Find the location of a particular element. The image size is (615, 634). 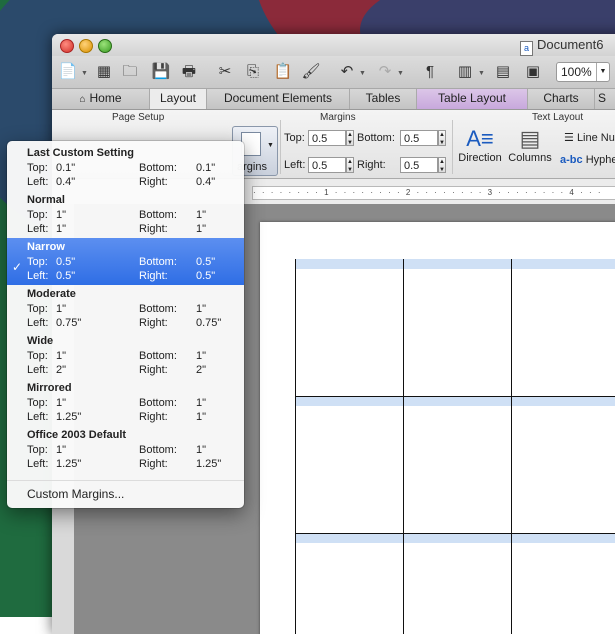

bottom-margin-value: 0.5 is located at coordinates (412, 139).